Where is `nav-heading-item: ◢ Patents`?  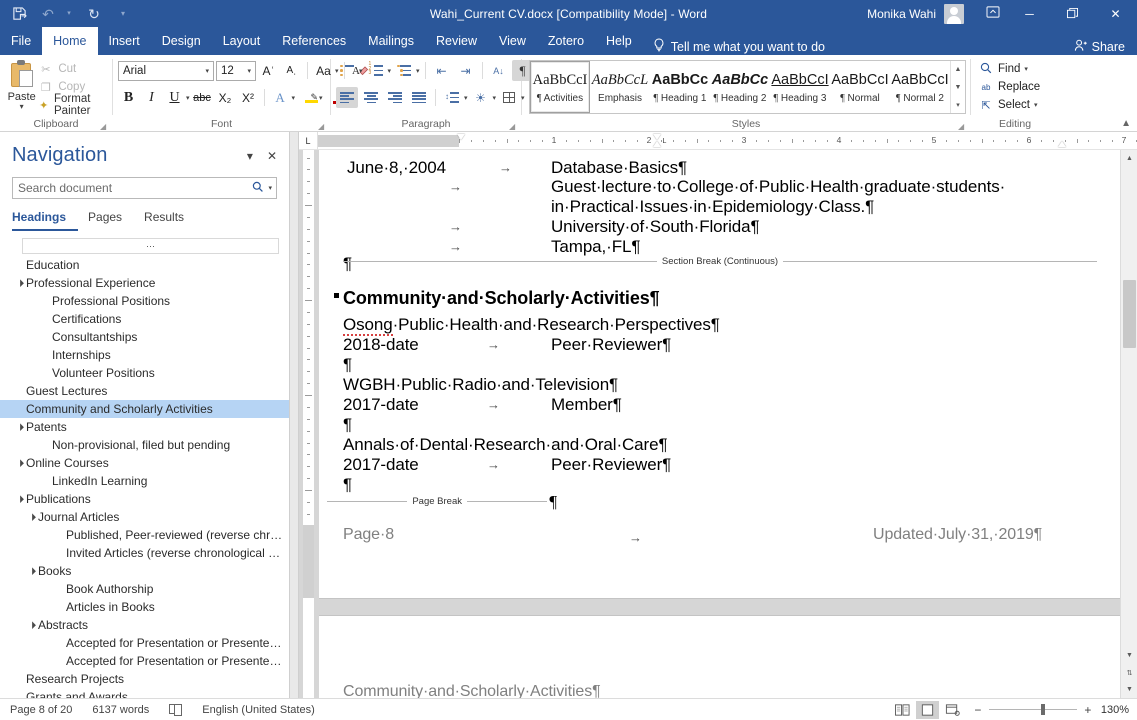
nav-heading-item: ◢ Patents is located at coordinates (144, 427).